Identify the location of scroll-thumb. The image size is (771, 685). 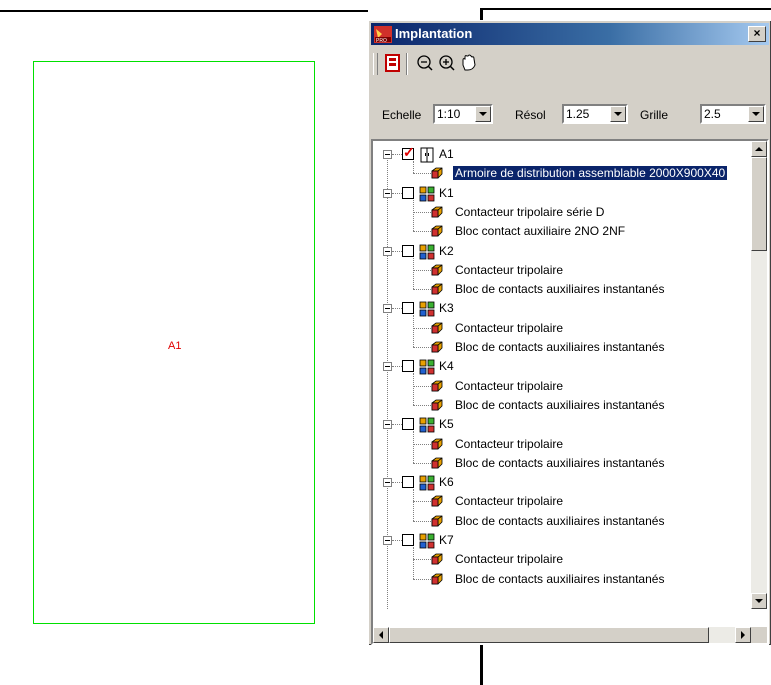
(759, 204).